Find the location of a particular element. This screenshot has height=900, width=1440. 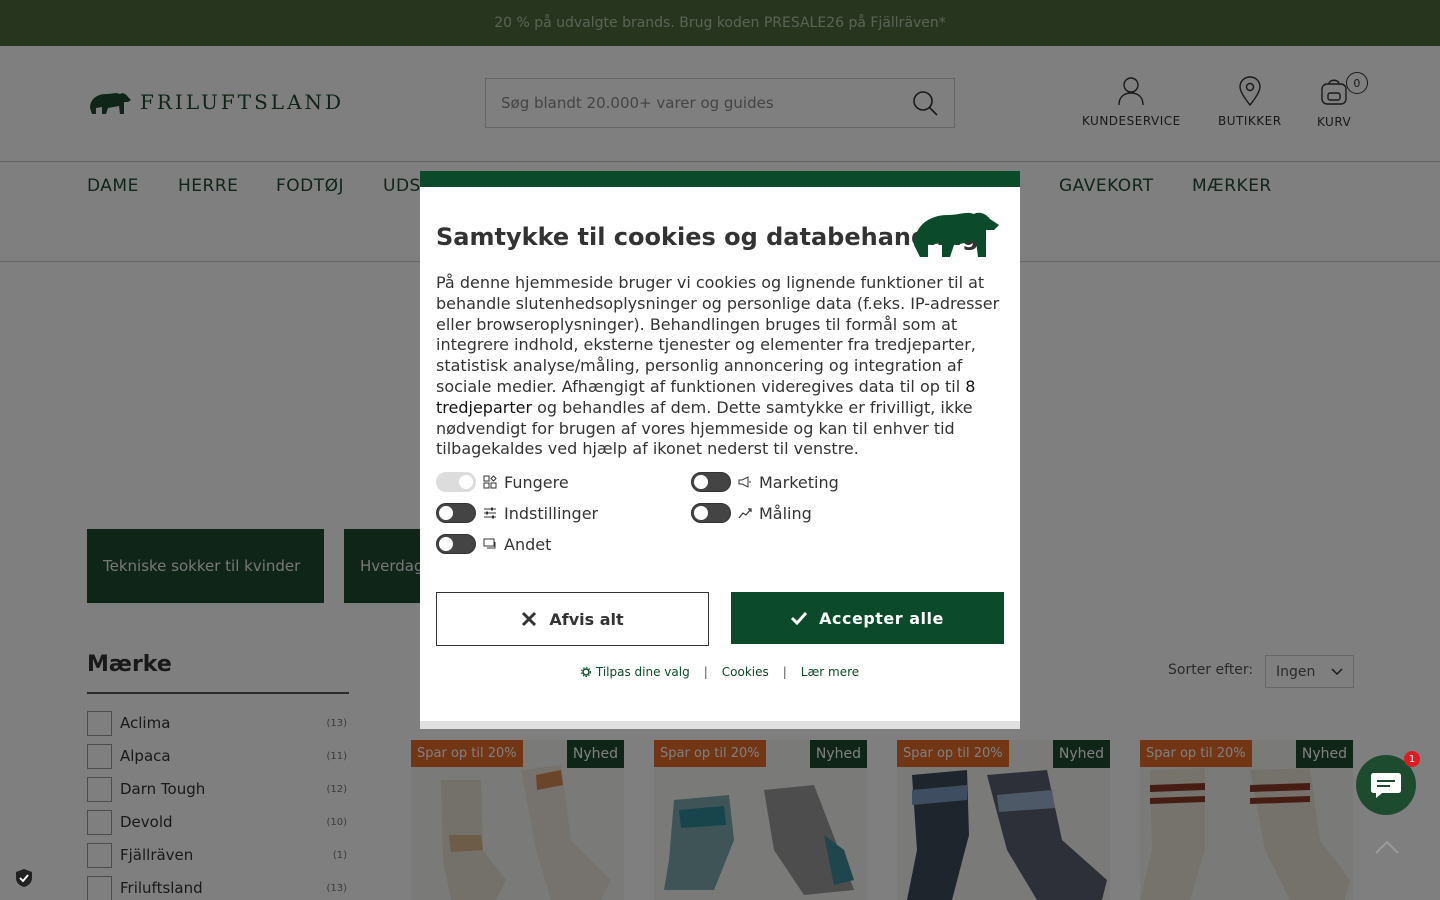

toggle-label: Måling is located at coordinates (785, 513).